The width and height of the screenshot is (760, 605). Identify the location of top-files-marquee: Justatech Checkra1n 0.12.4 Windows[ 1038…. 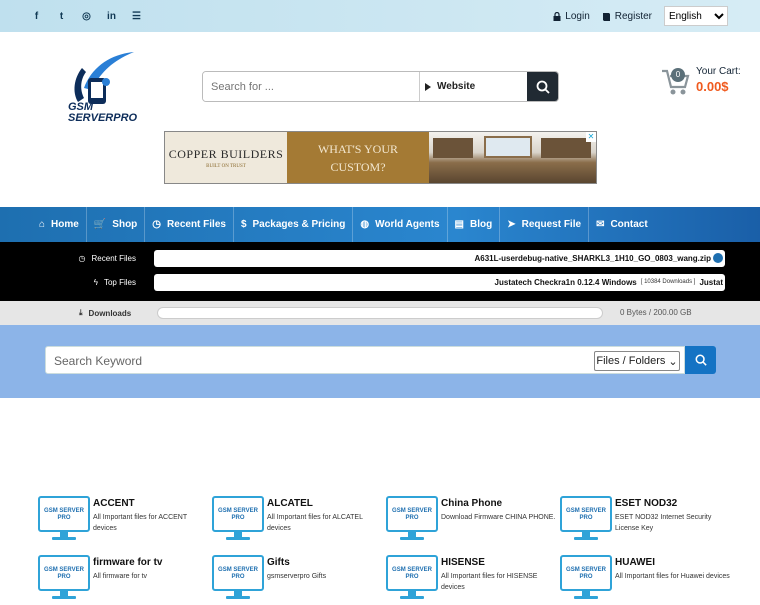
(439, 282).